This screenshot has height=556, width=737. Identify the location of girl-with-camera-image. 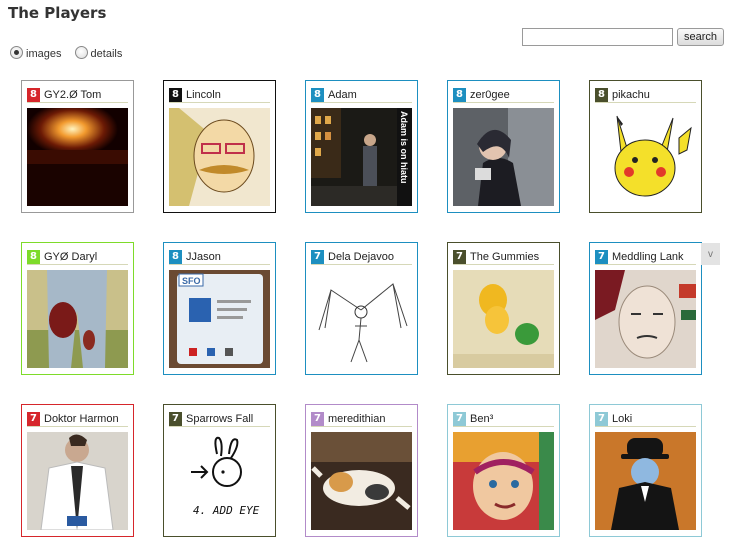
(503, 157).